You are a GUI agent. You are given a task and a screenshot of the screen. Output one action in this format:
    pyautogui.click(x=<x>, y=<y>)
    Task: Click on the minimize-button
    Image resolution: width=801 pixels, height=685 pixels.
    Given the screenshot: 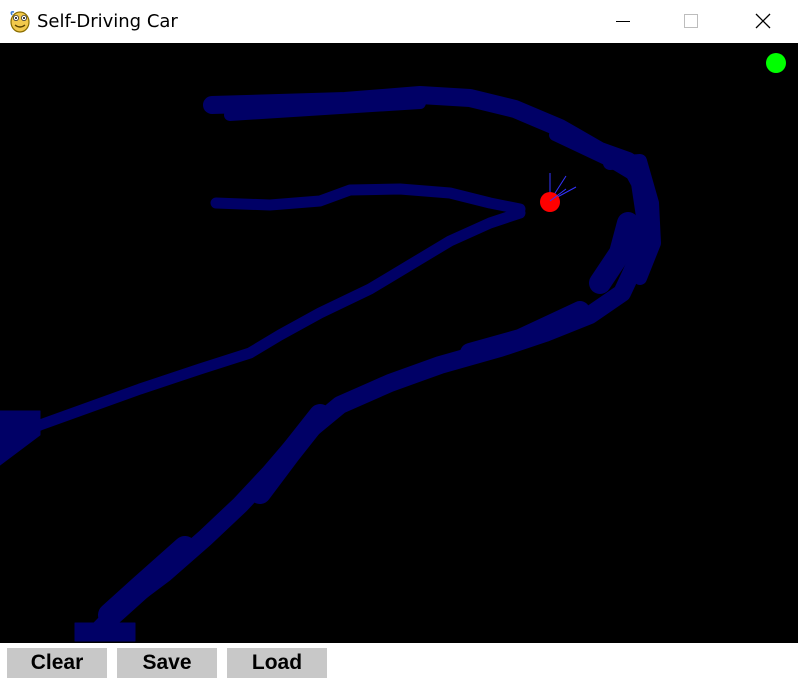 What is the action you would take?
    pyautogui.click(x=623, y=21)
    